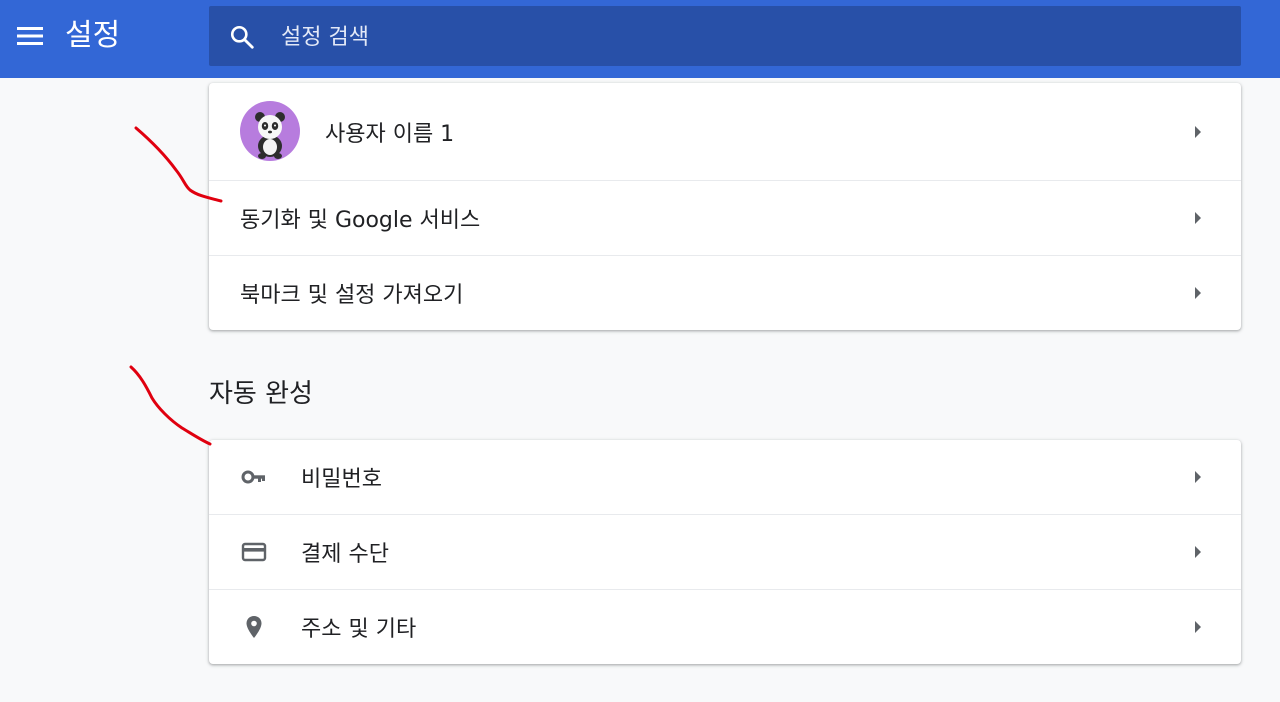 The width and height of the screenshot is (1280, 702). What do you see at coordinates (352, 295) in the screenshot?
I see `import-bookmarks-label: 북마크 및 설정 가져오기` at bounding box center [352, 295].